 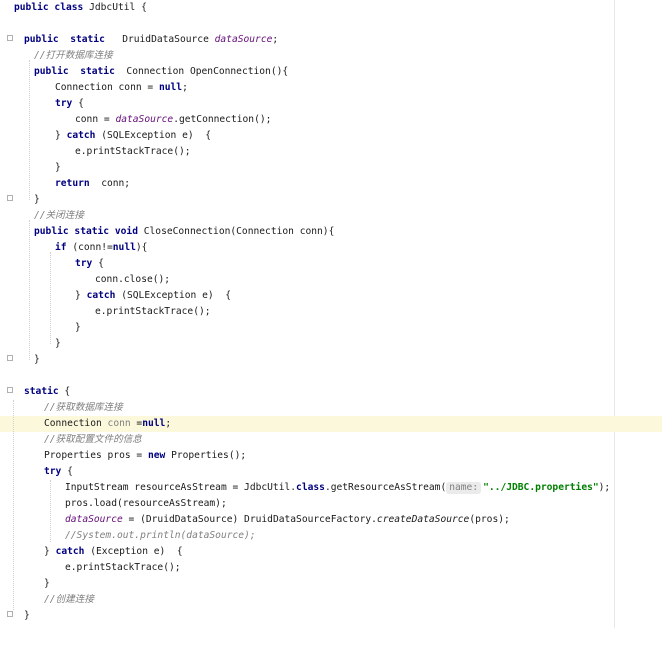 What do you see at coordinates (93, 439) in the screenshot?
I see `comment: //获取配置文件的信息` at bounding box center [93, 439].